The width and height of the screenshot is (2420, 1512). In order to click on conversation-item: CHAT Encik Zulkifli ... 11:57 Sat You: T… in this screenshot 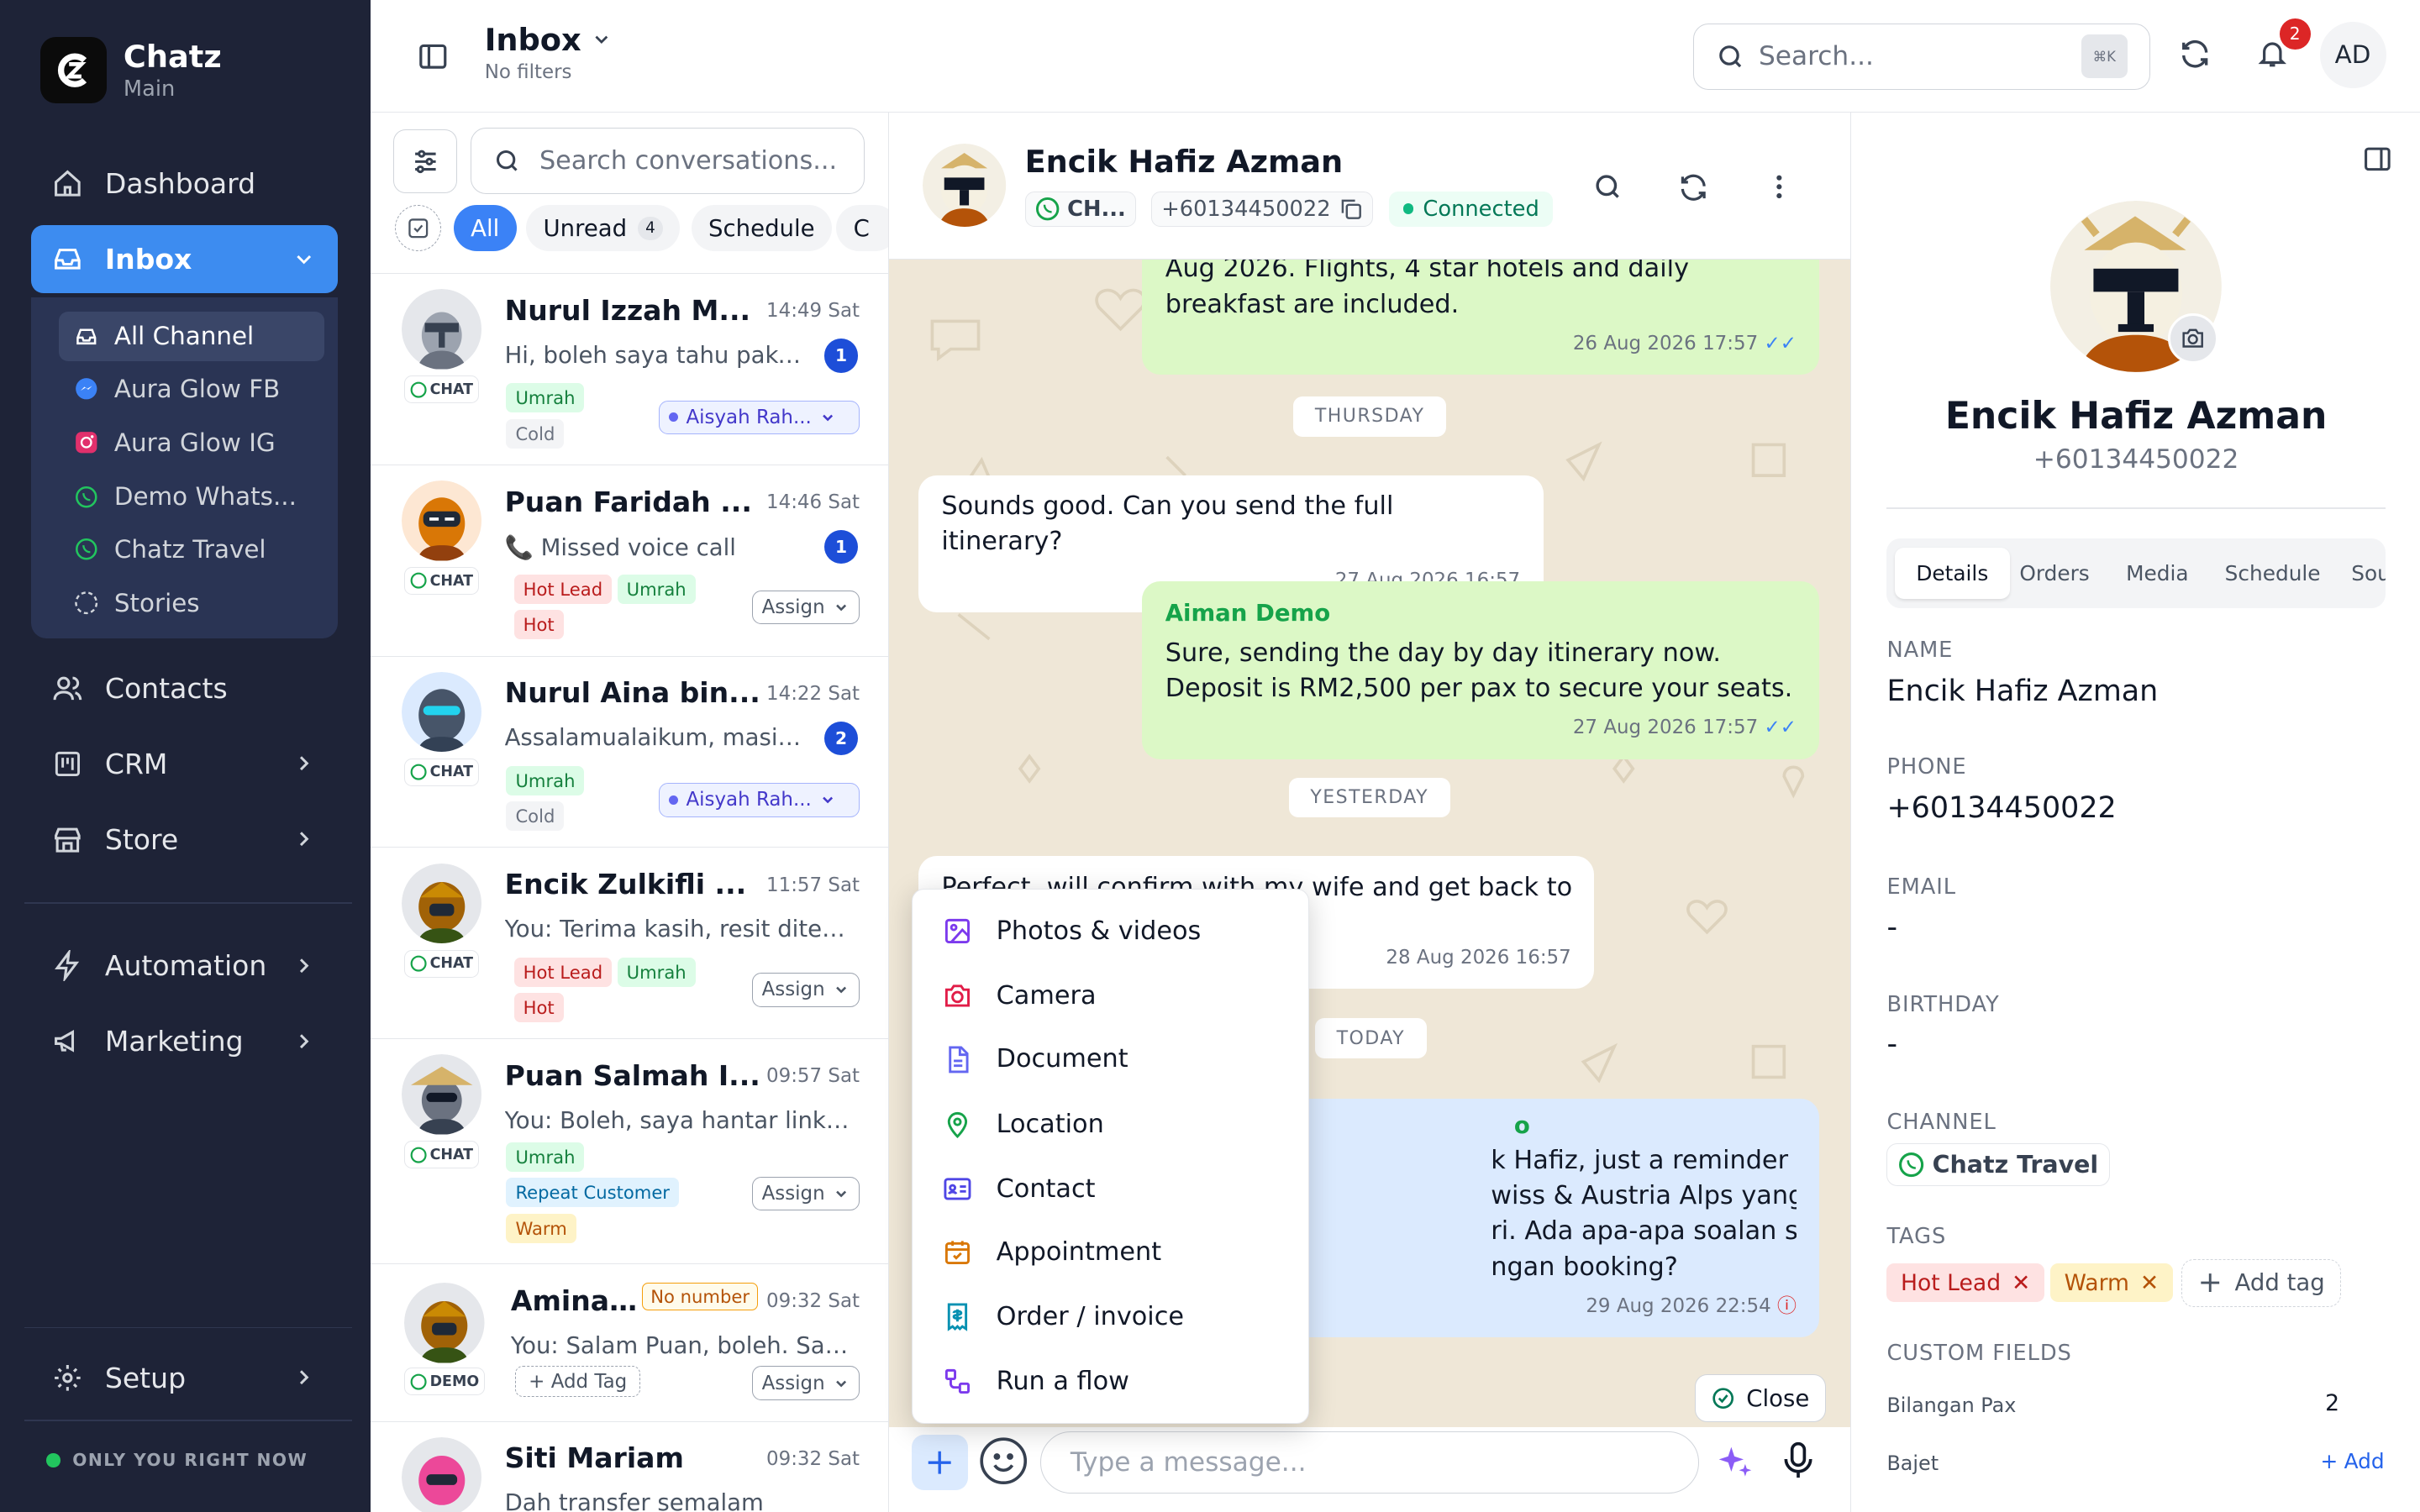, I will do `click(629, 942)`.